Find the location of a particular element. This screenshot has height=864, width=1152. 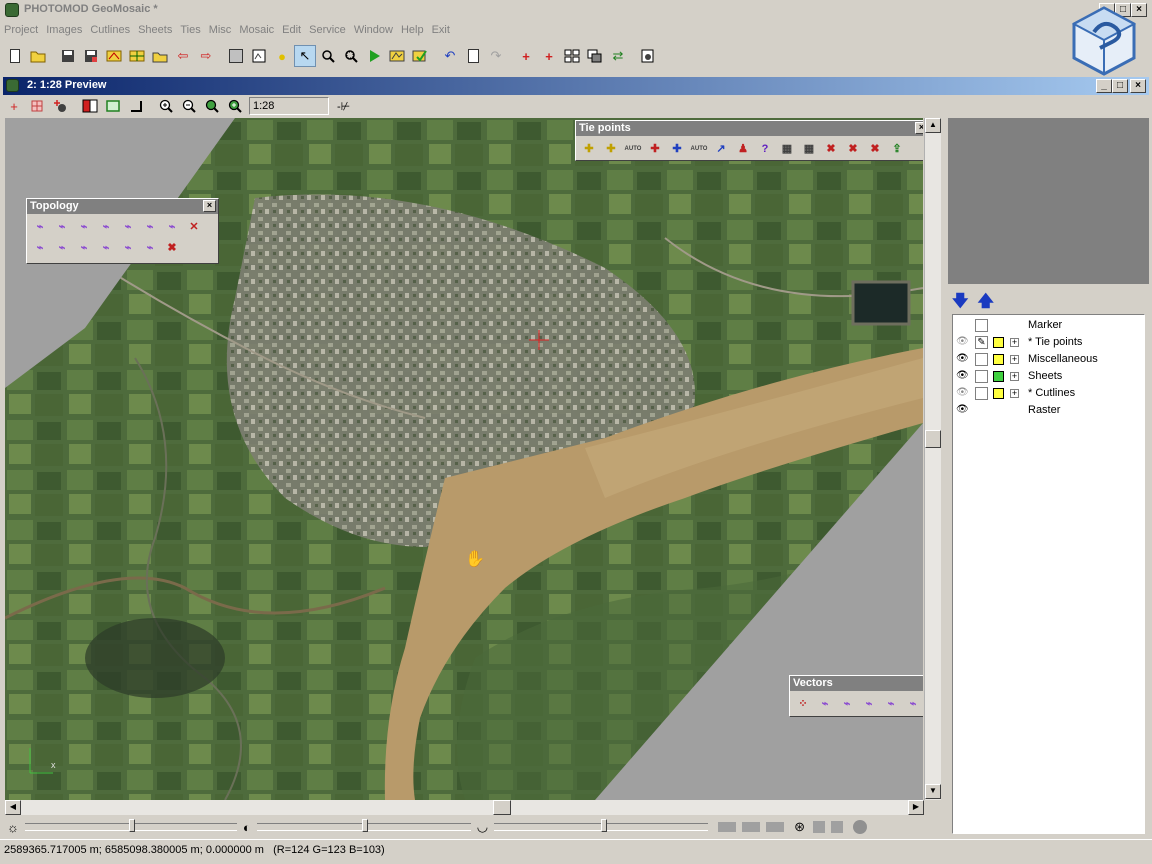

vec-polyline-icon: ⌁ is located at coordinates (825, 703).